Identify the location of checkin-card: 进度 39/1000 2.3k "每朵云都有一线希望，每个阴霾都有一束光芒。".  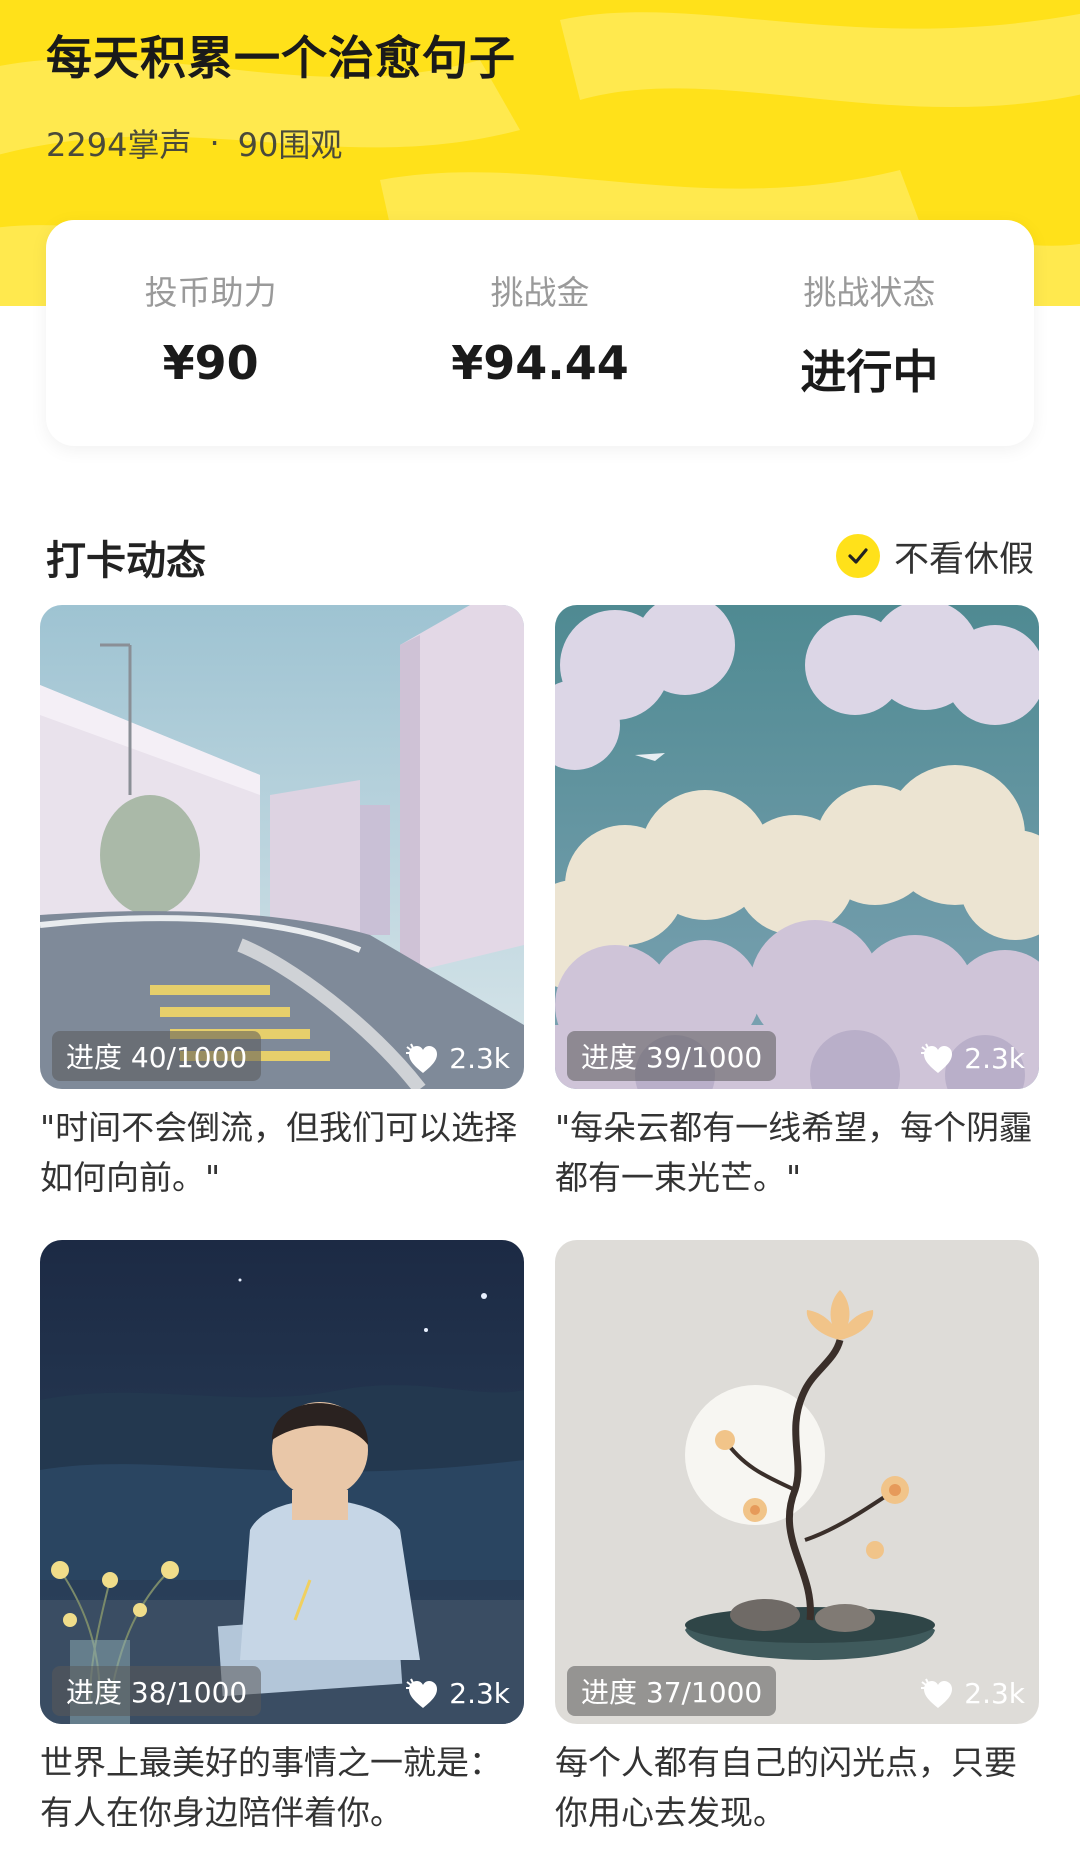
(797, 904).